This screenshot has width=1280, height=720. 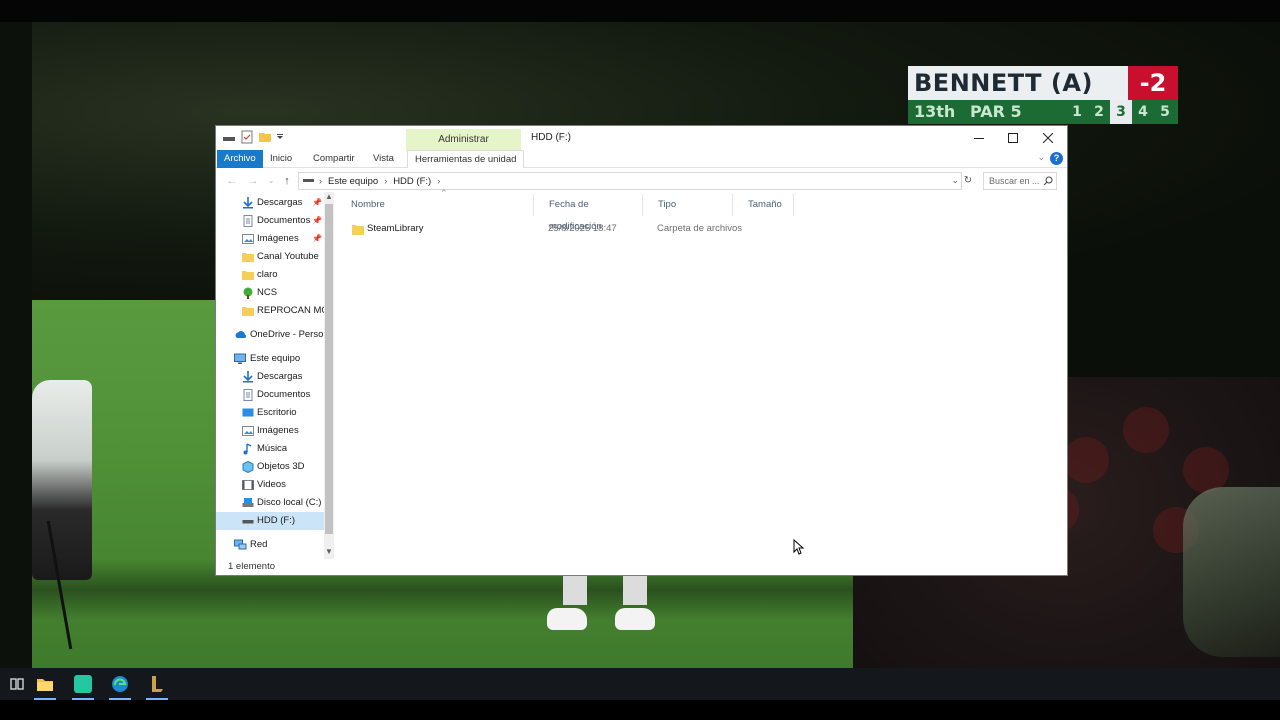 I want to click on sidebar-item-musica: Música, so click(x=270, y=449).